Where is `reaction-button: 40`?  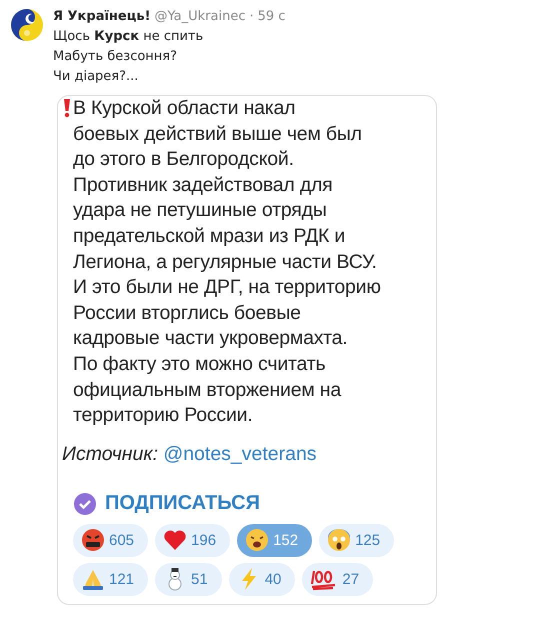
reaction-button: 40 is located at coordinates (262, 579).